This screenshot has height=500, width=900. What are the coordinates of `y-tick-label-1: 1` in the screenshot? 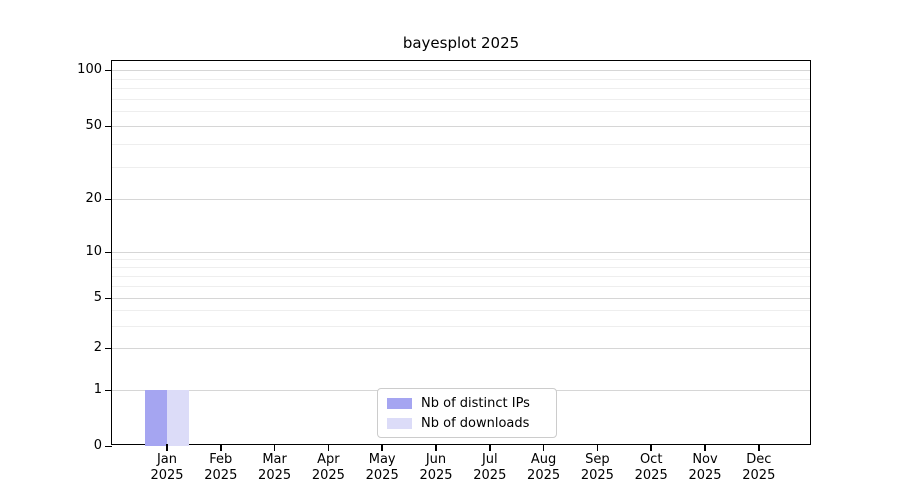 It's located at (97, 389).